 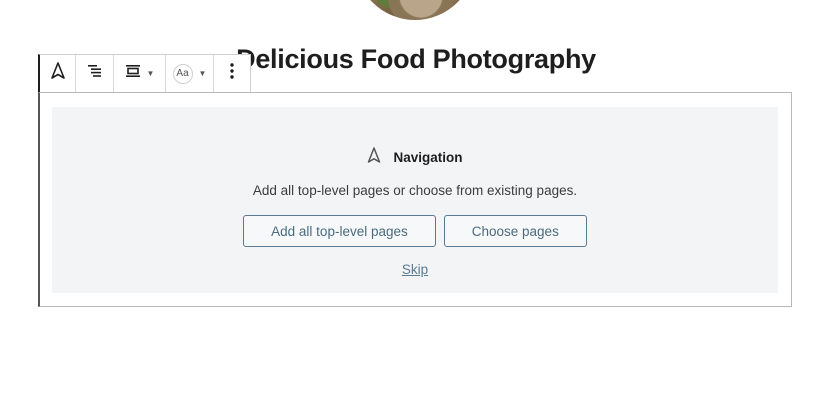 I want to click on more-options-button, so click(x=232, y=73).